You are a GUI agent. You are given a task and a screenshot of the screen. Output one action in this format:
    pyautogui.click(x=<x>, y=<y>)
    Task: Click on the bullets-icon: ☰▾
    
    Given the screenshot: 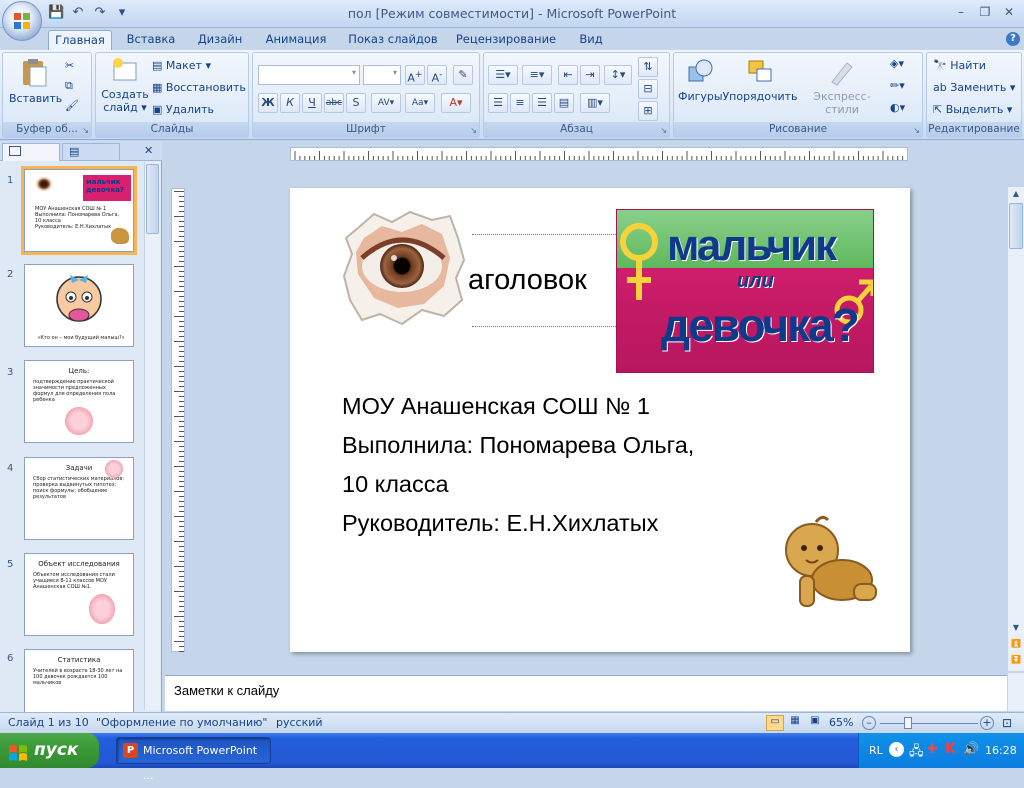 What is the action you would take?
    pyautogui.click(x=503, y=75)
    